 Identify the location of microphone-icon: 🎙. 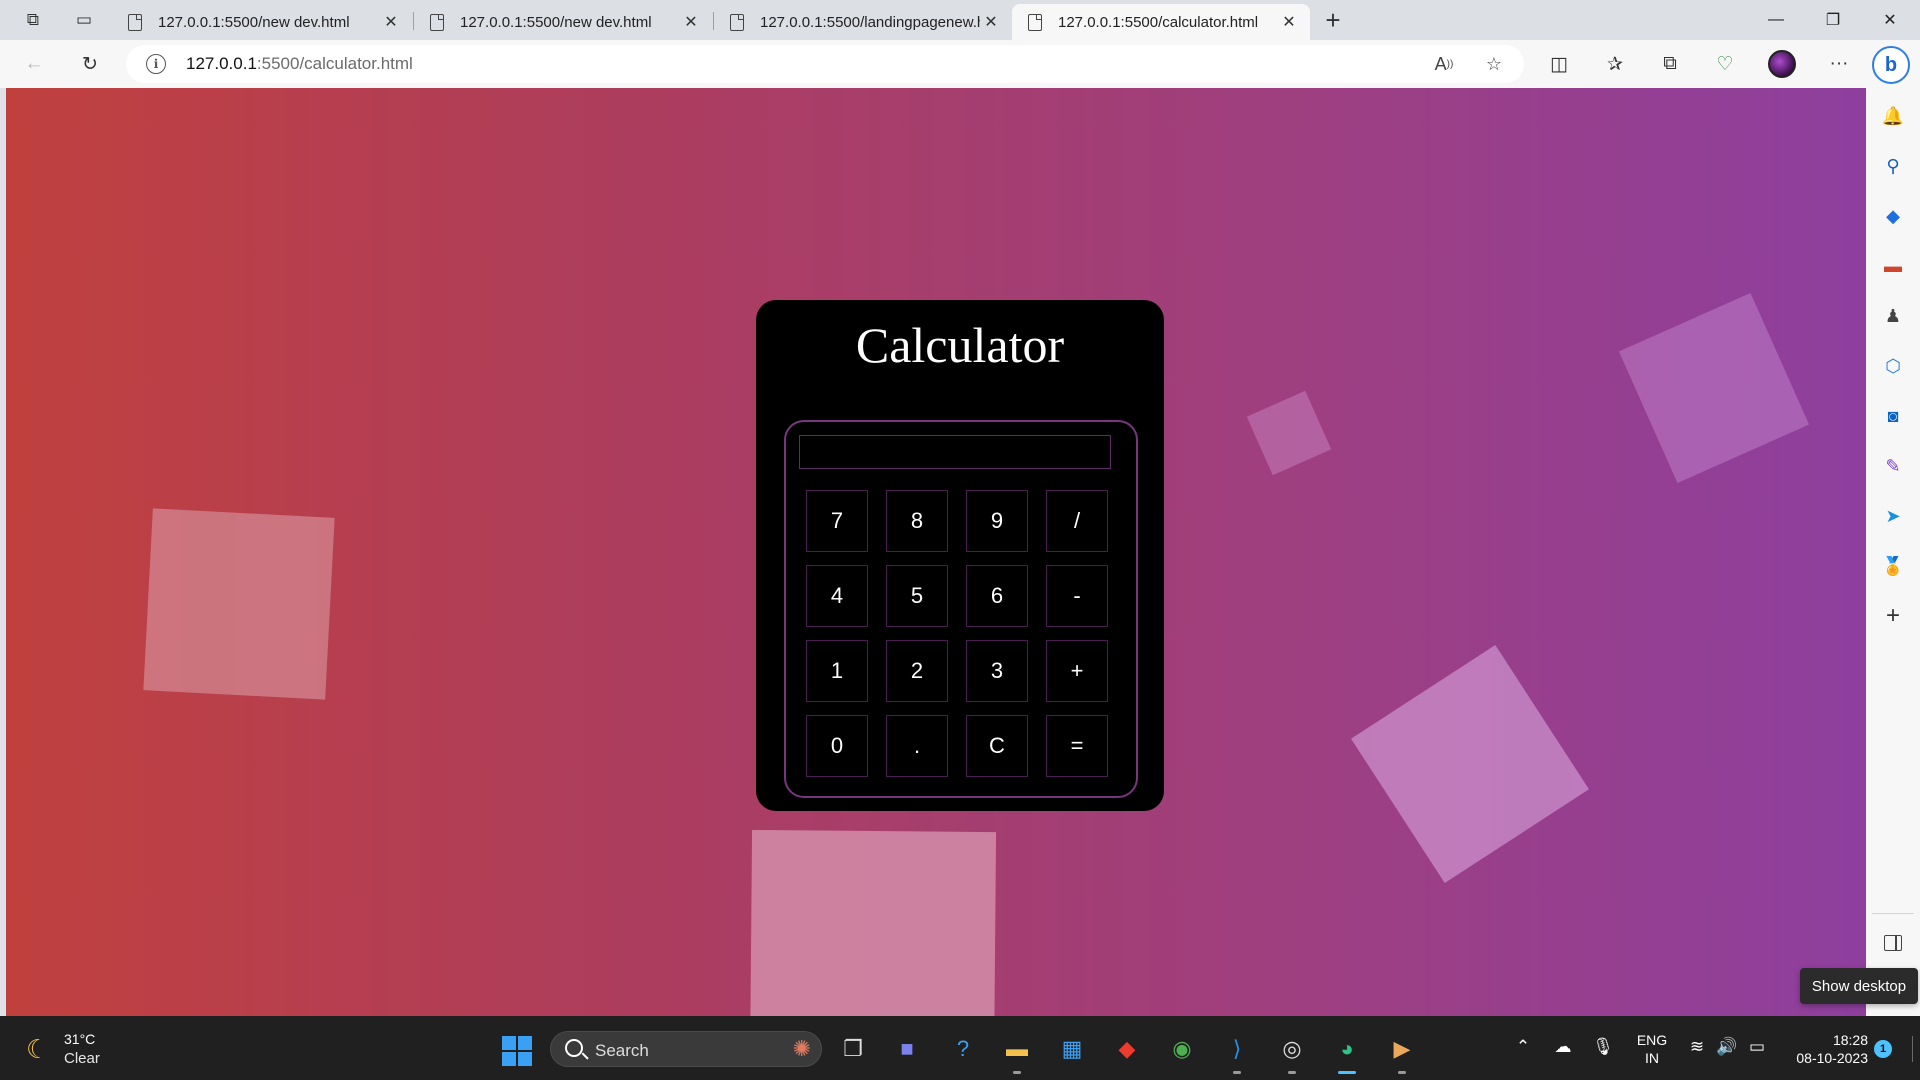
(1603, 1047).